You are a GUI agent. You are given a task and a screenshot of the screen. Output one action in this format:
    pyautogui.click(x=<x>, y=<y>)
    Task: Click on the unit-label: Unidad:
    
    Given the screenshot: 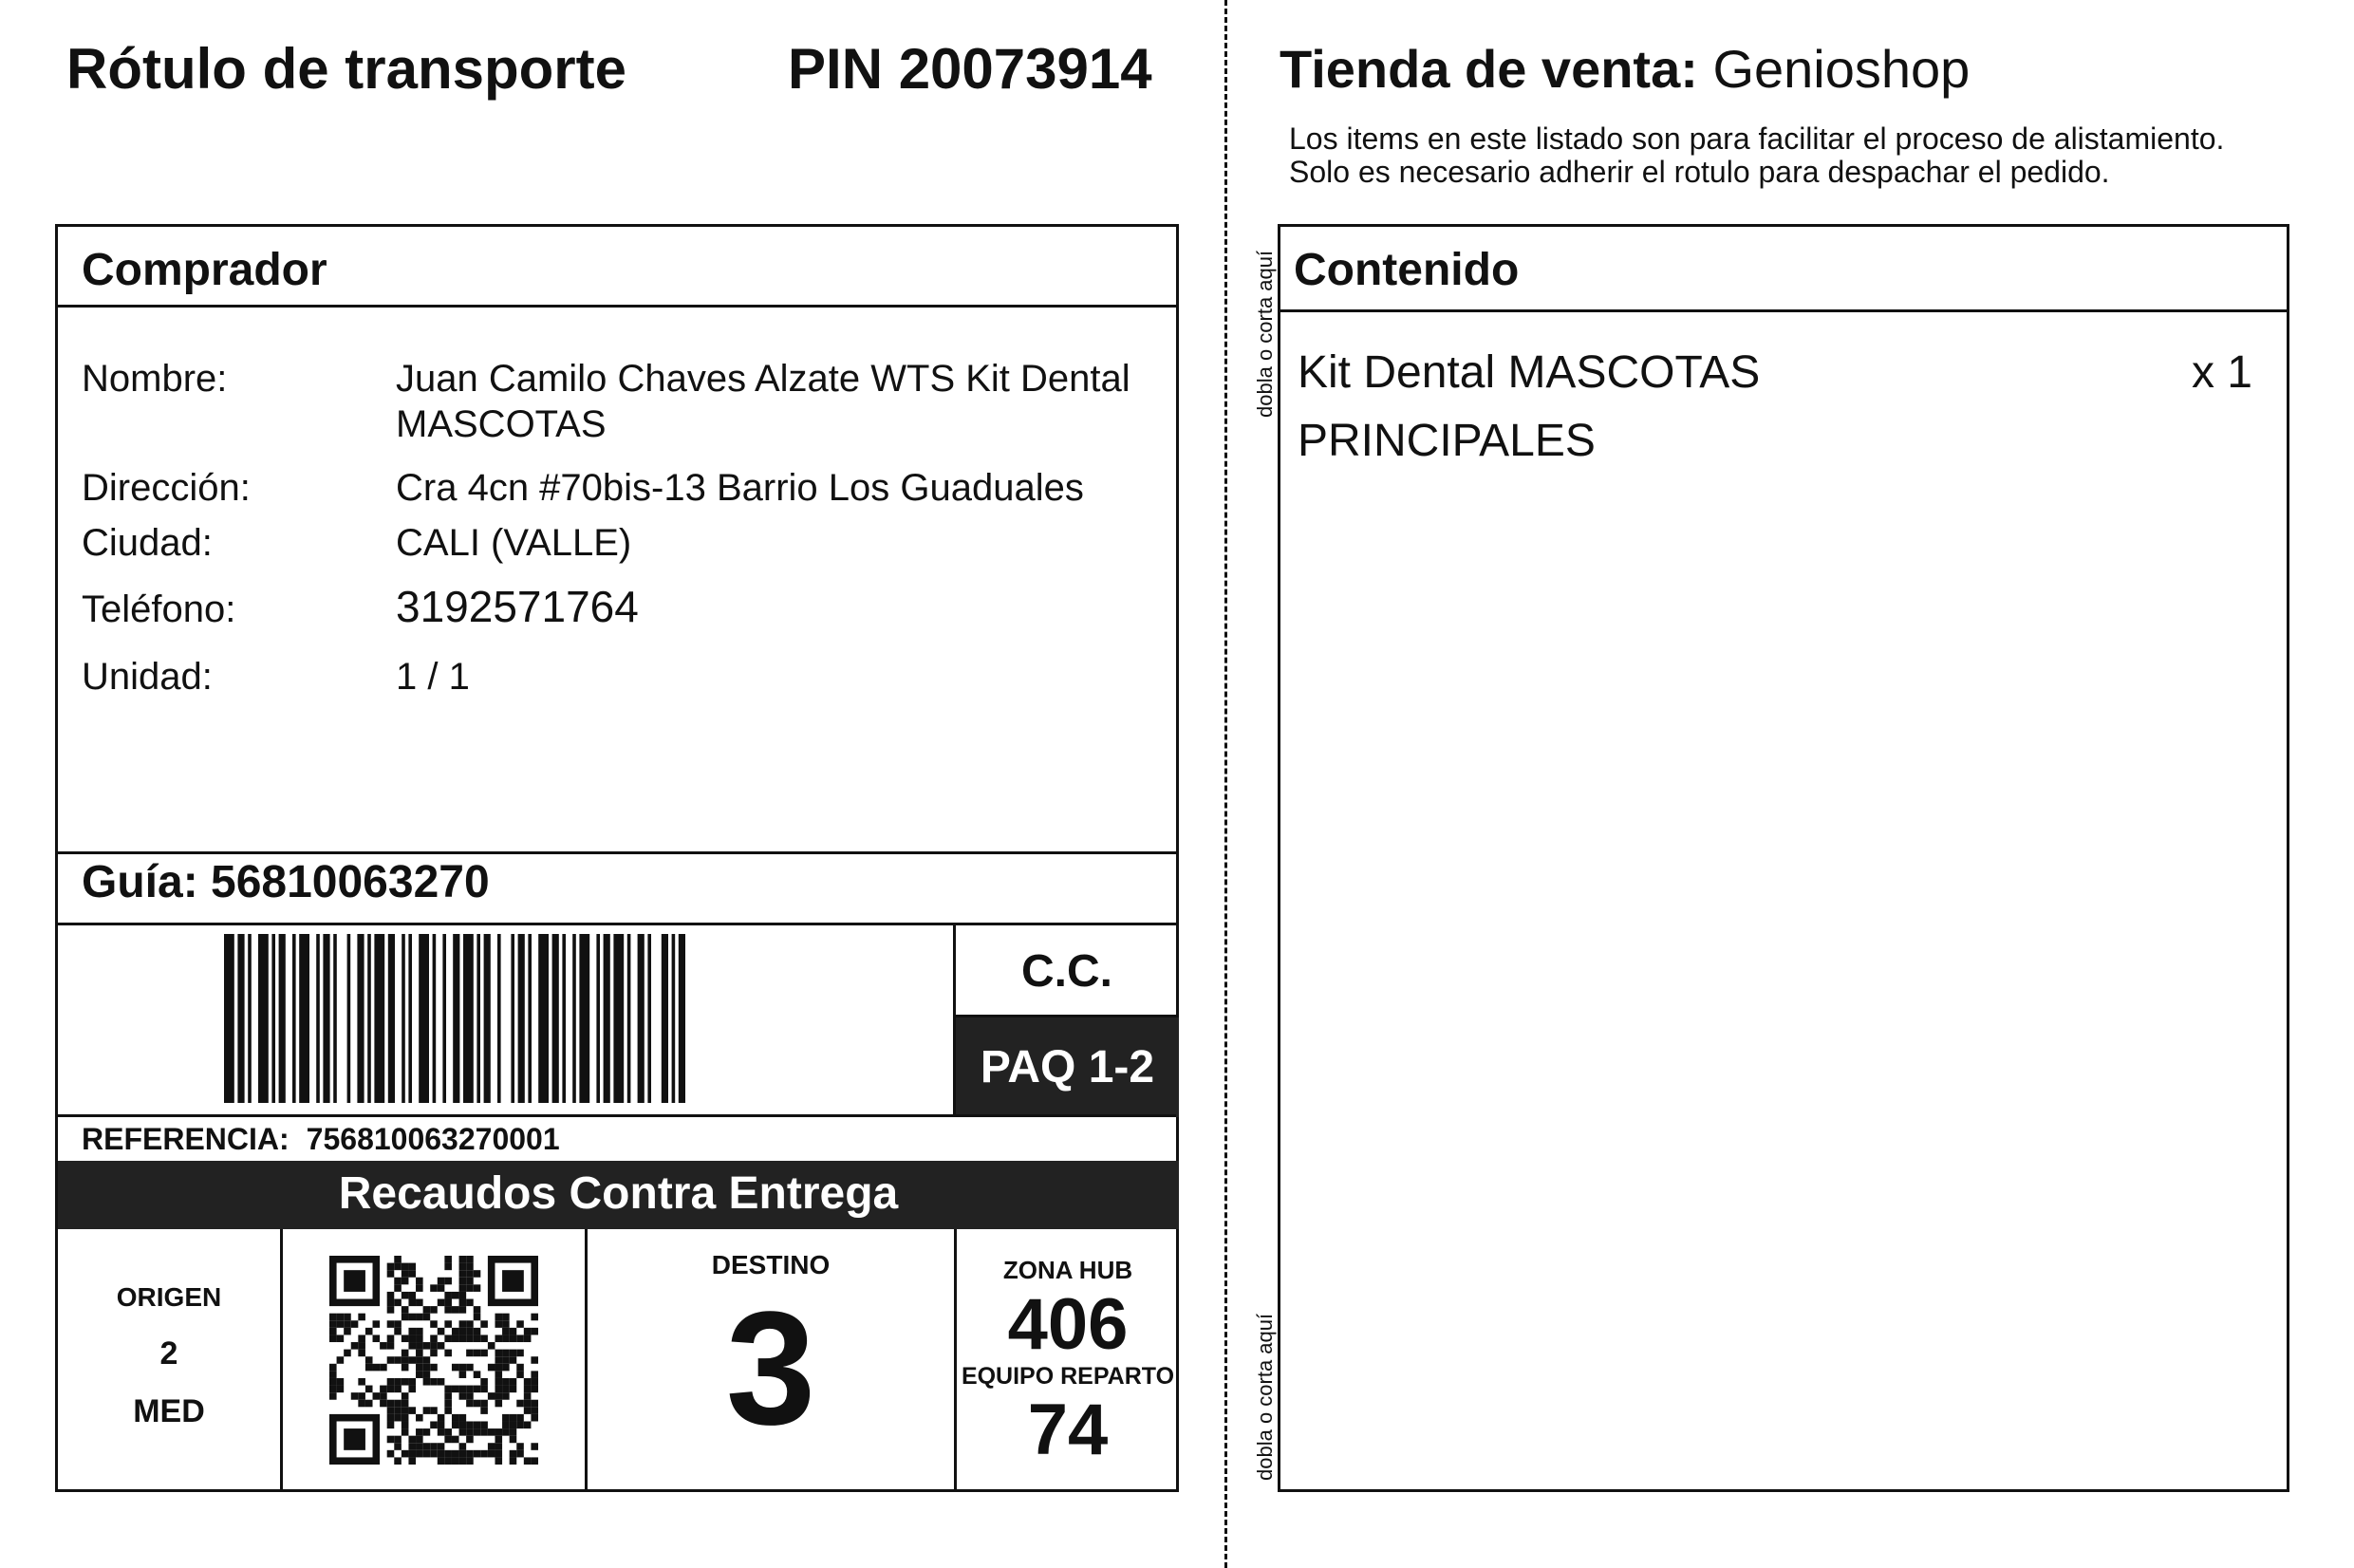 What is the action you would take?
    pyautogui.click(x=147, y=677)
    